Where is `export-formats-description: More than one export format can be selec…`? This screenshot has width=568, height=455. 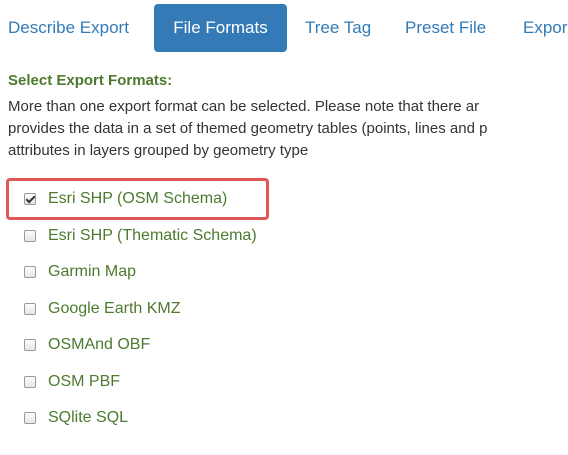 export-formats-description: More than one export format can be selec… is located at coordinates (288, 129).